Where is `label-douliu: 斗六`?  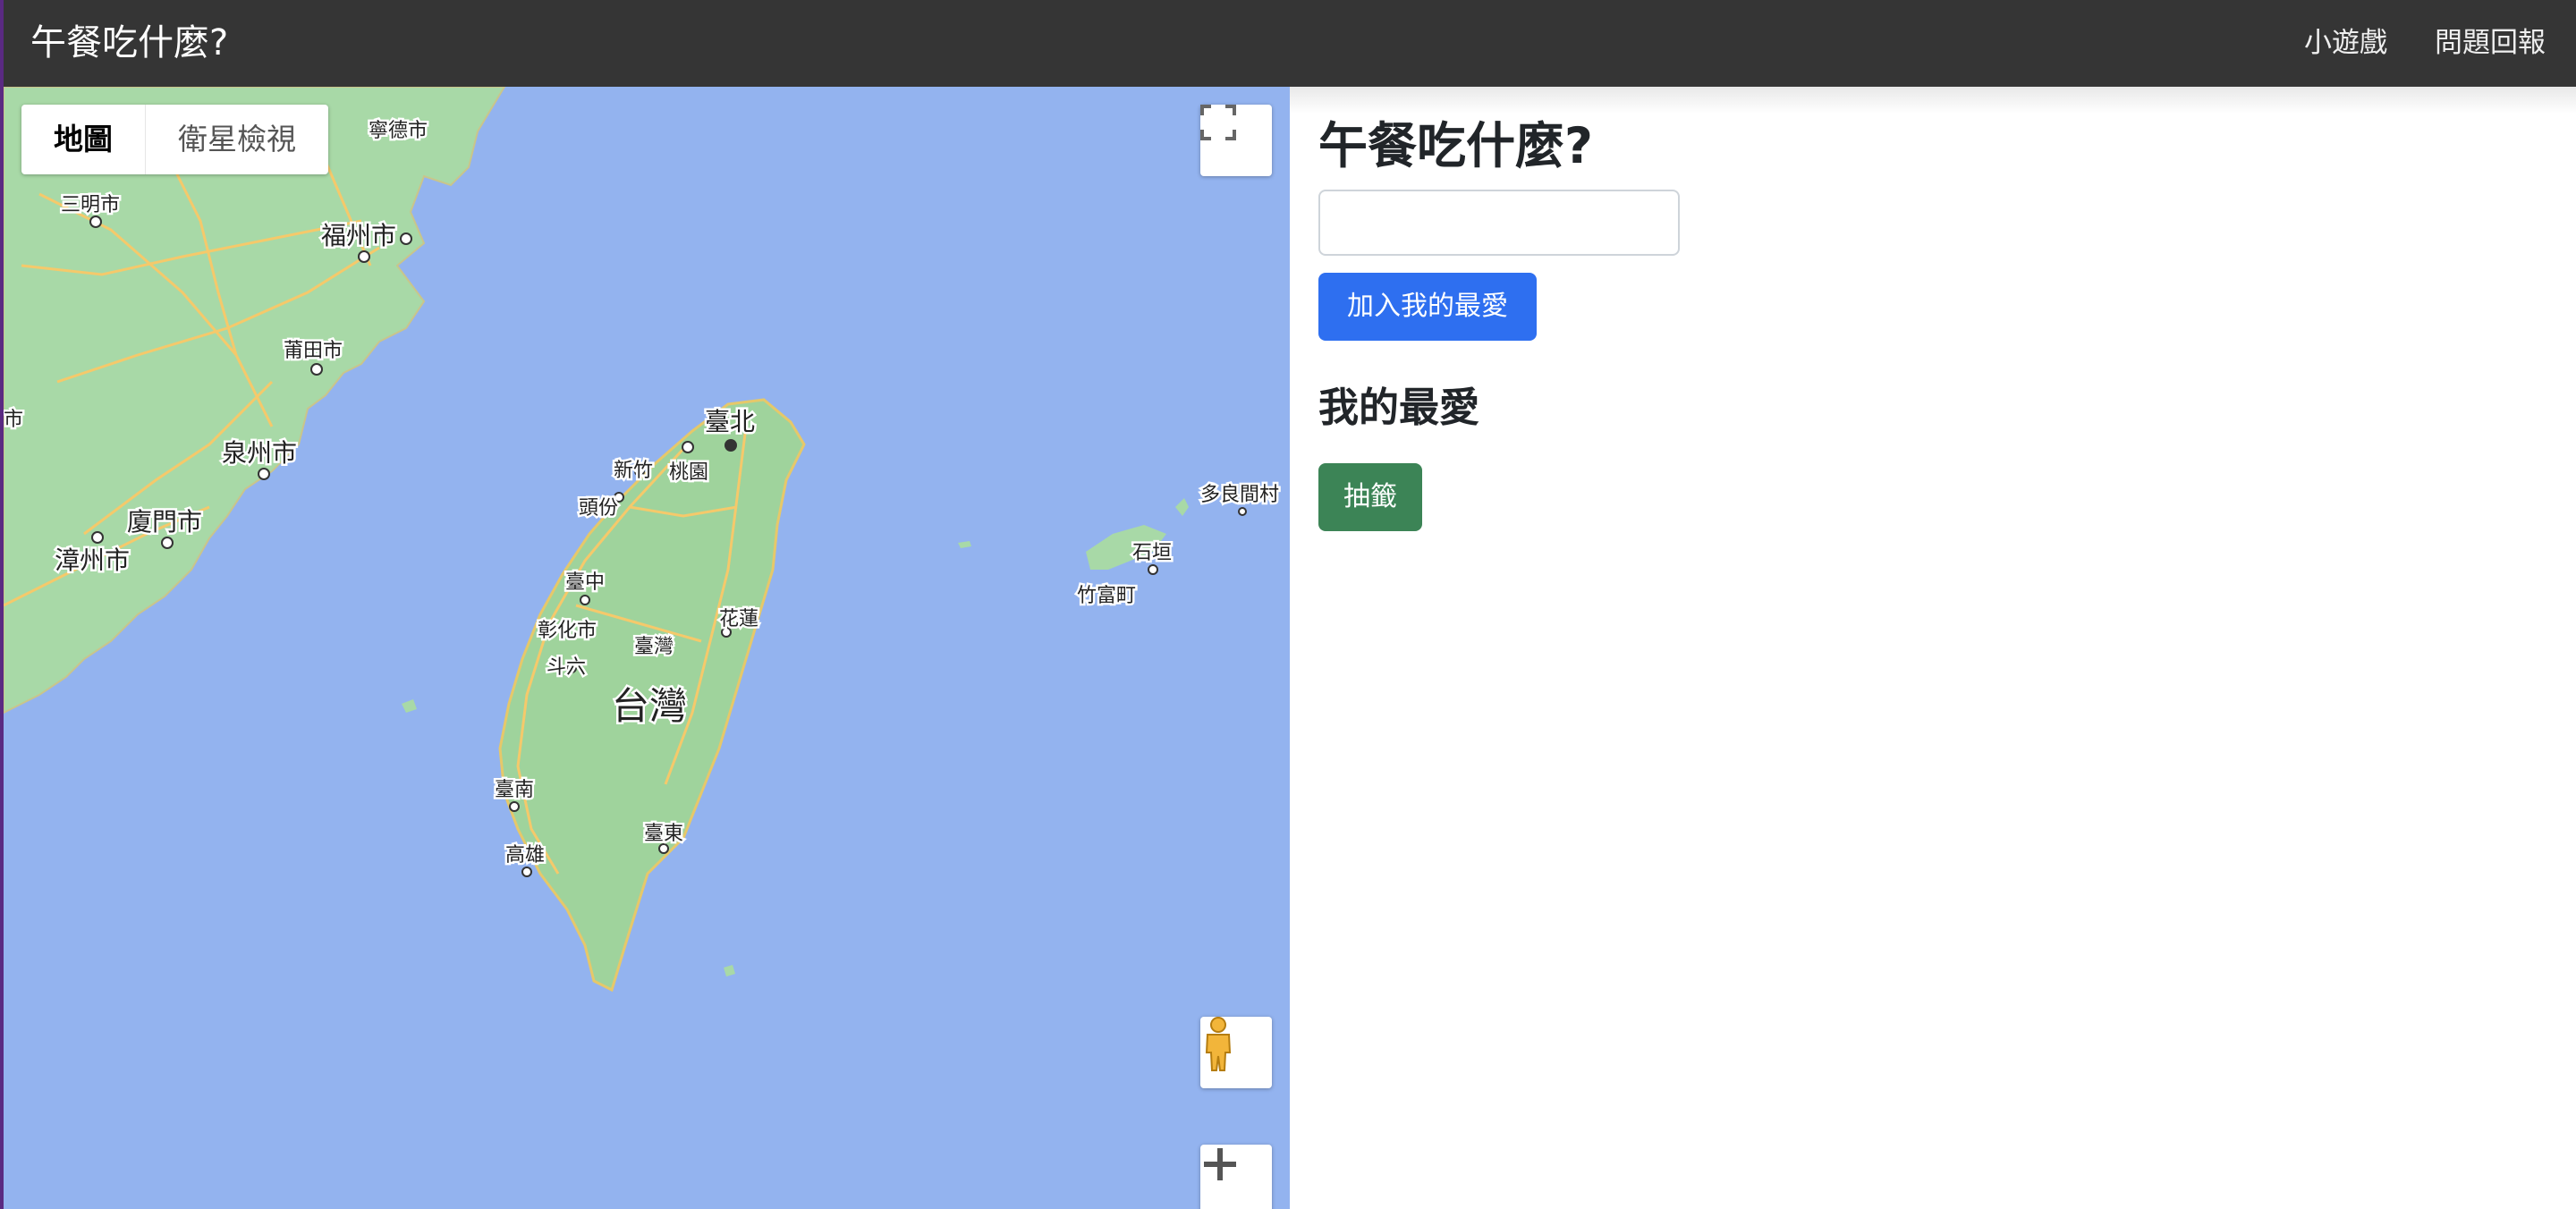 label-douliu: 斗六 is located at coordinates (566, 667).